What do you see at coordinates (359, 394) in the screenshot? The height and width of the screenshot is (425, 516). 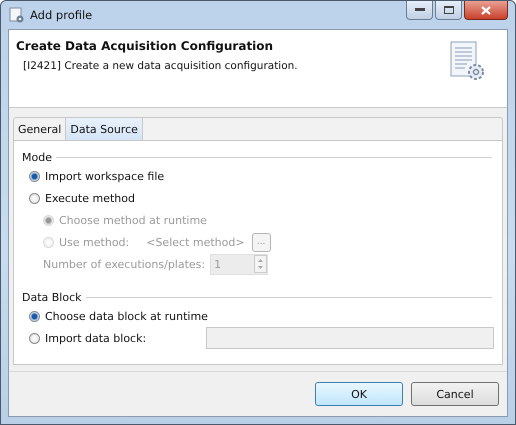 I see `dialog-button: OK` at bounding box center [359, 394].